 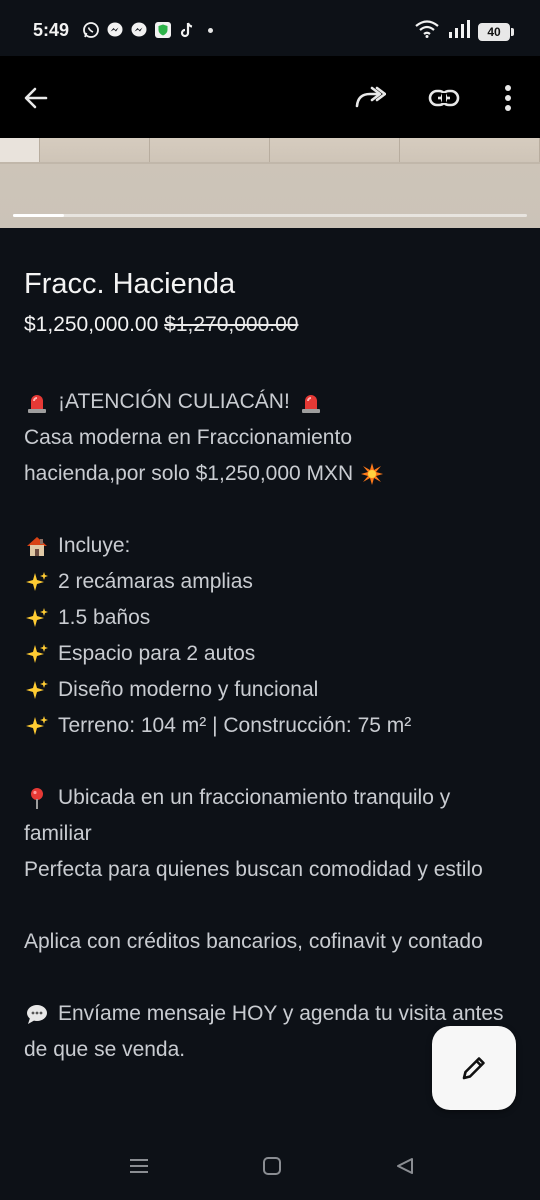 I want to click on edit-fab-button, so click(x=474, y=1068).